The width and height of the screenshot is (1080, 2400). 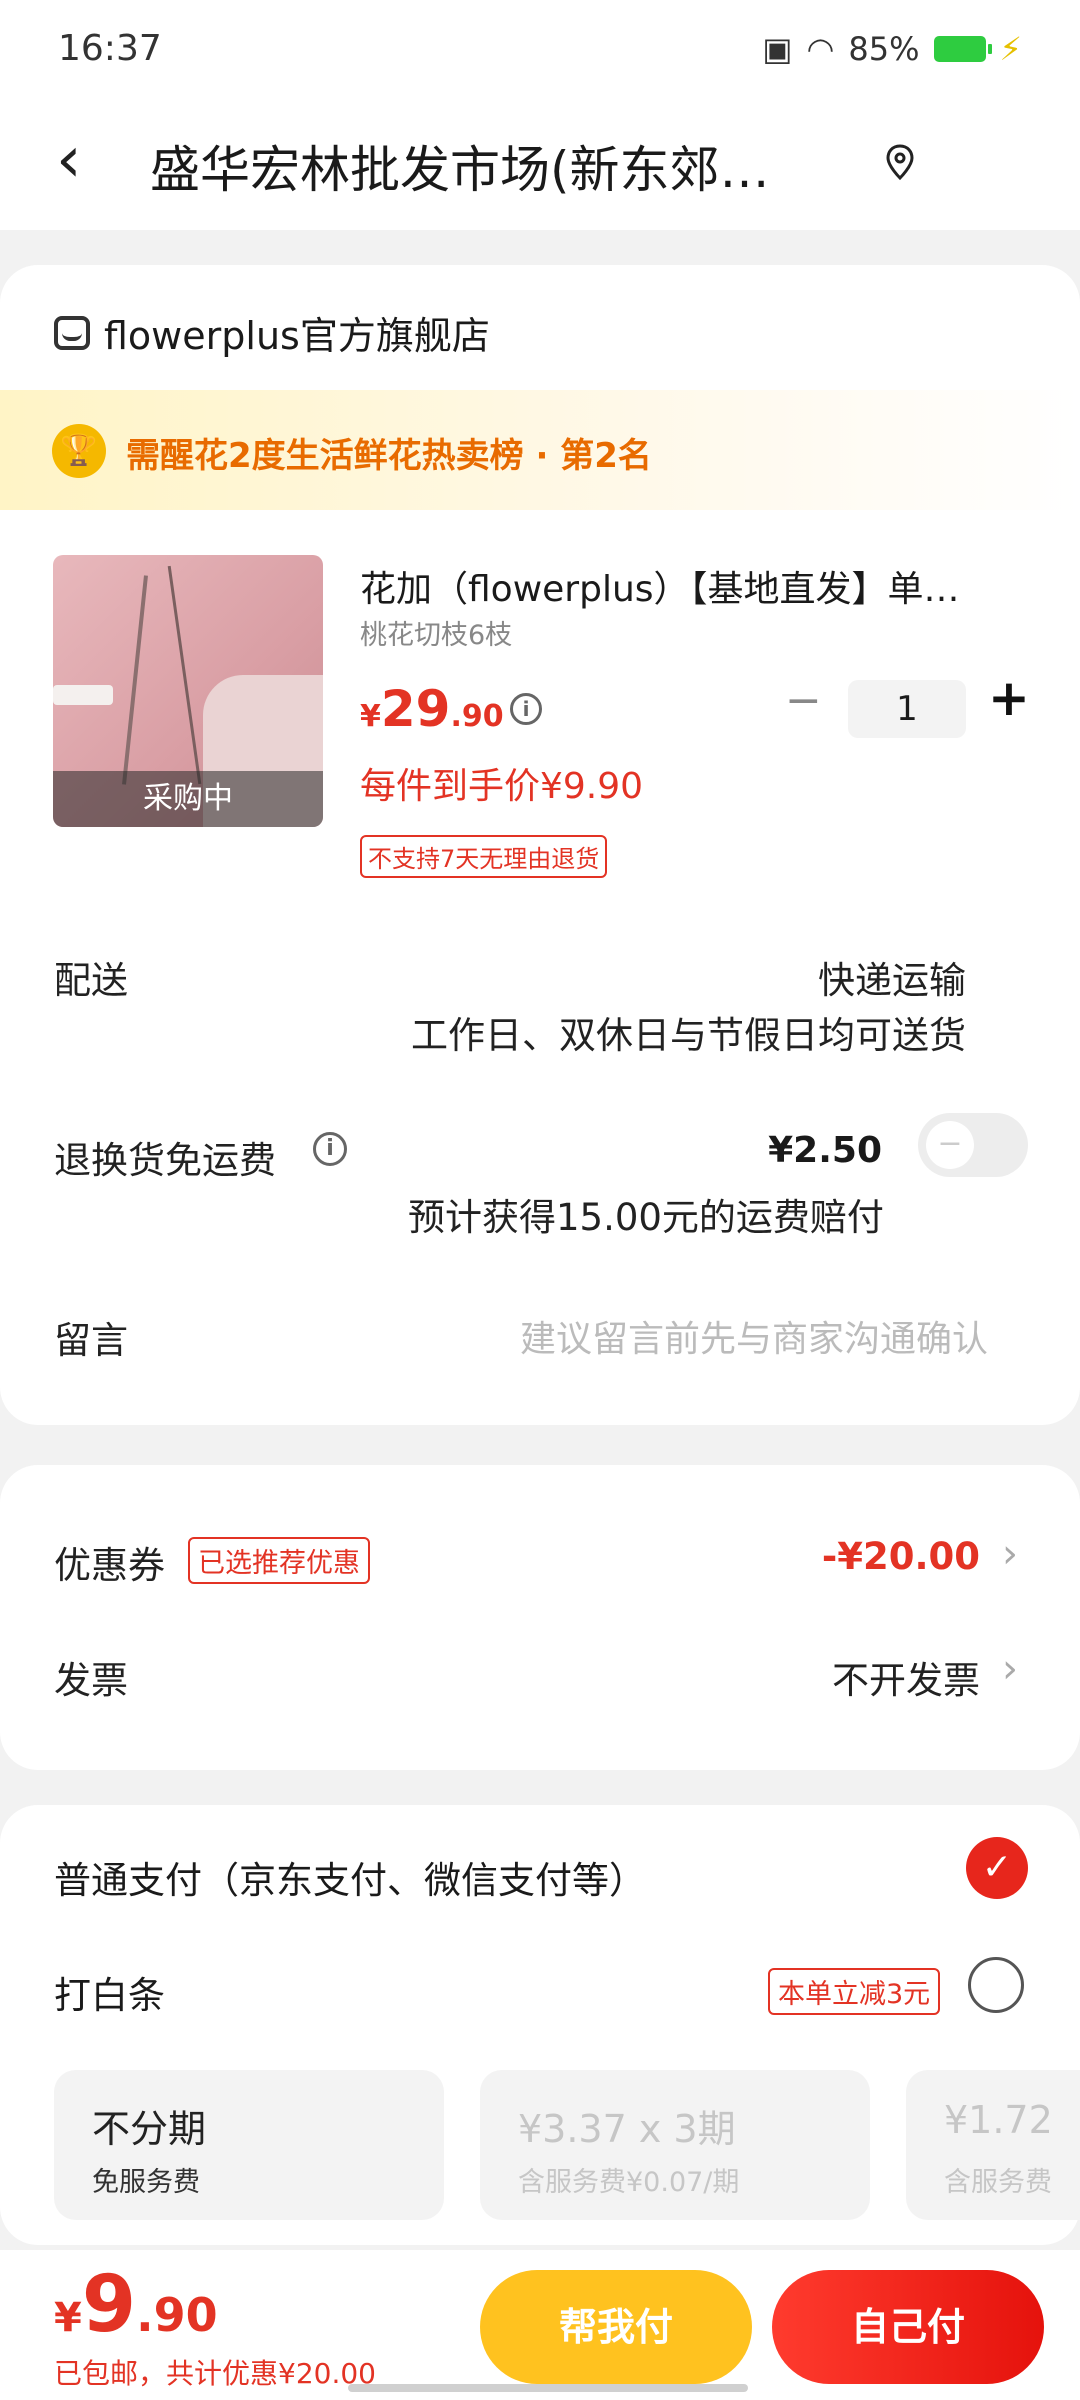 What do you see at coordinates (754, 1336) in the screenshot?
I see `message-input: 建议留言前先与商家沟通确认` at bounding box center [754, 1336].